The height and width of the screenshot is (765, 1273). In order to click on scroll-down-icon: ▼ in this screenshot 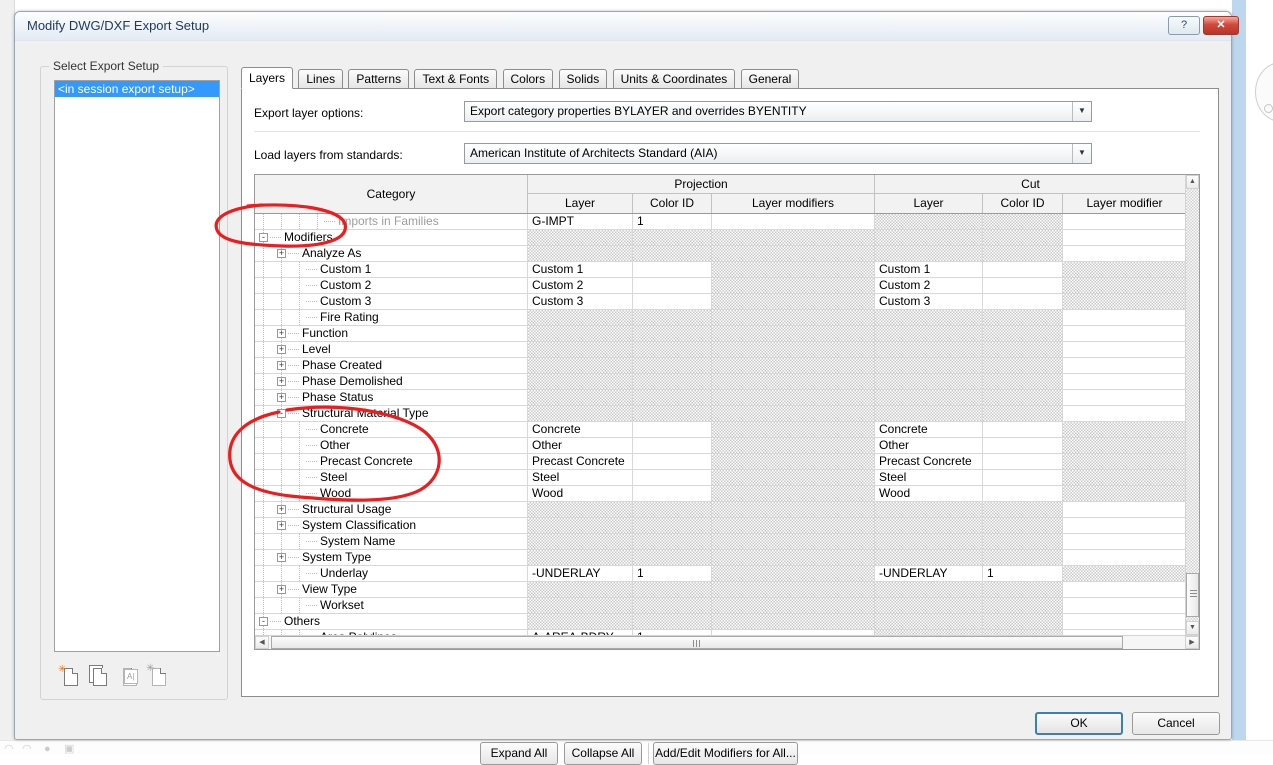, I will do `click(1192, 628)`.